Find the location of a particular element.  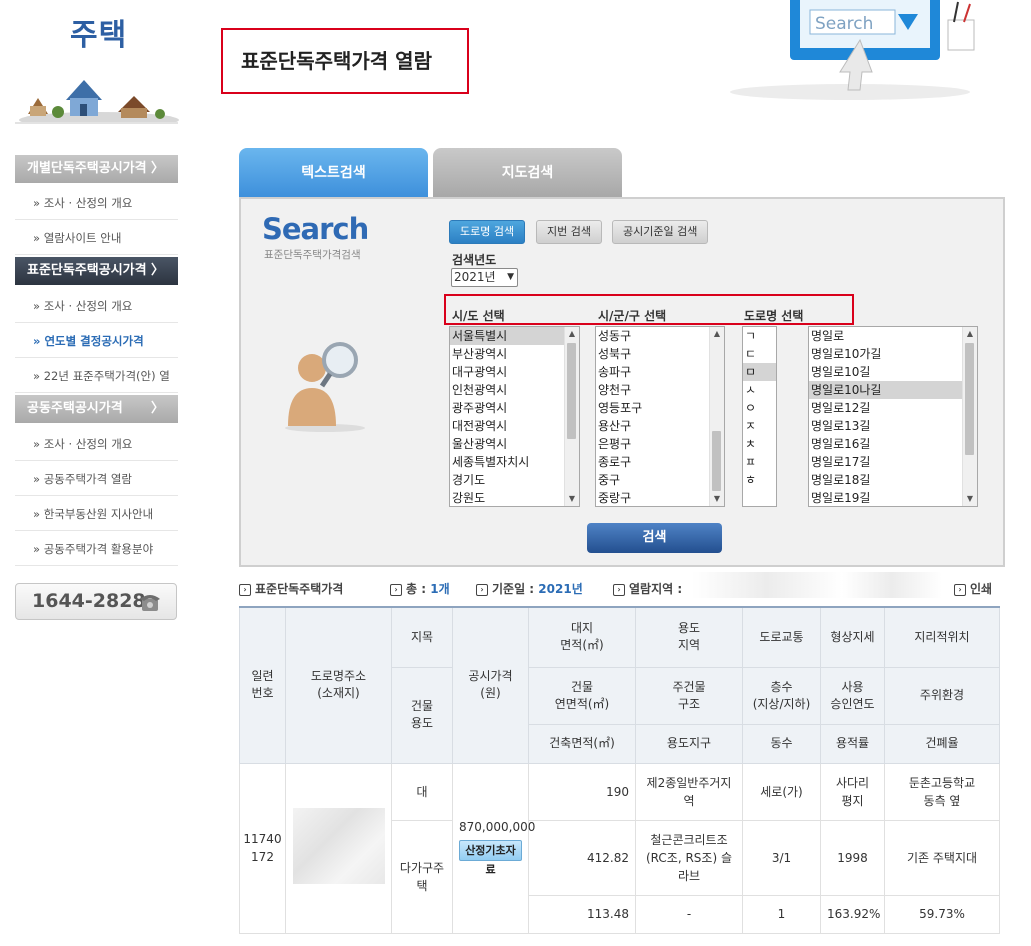

menu-standard-price: 표준단독주택공시가격 〉 is located at coordinates (96, 271).